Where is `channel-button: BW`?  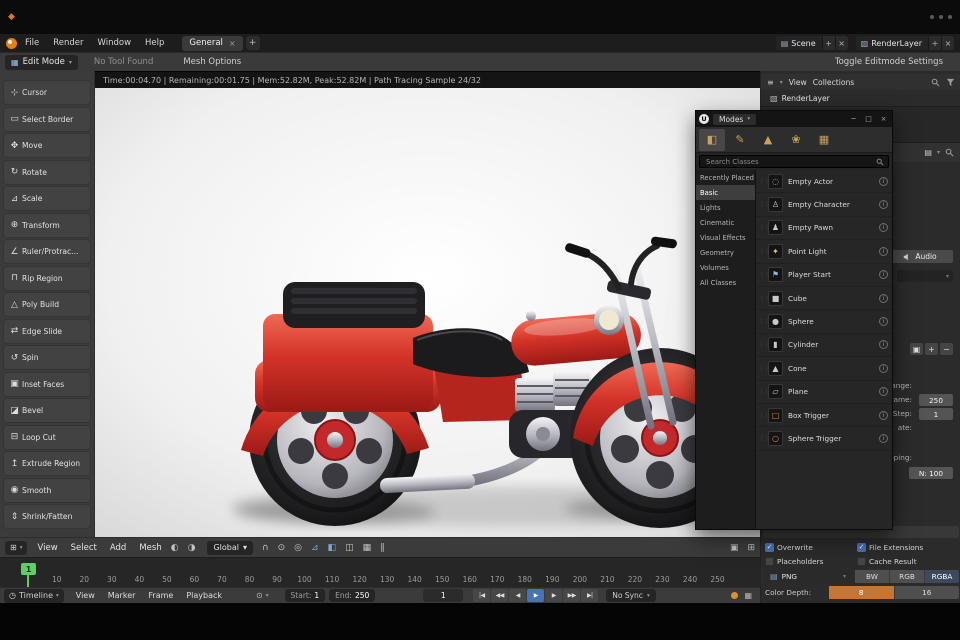
channel-button: BW is located at coordinates (872, 576).